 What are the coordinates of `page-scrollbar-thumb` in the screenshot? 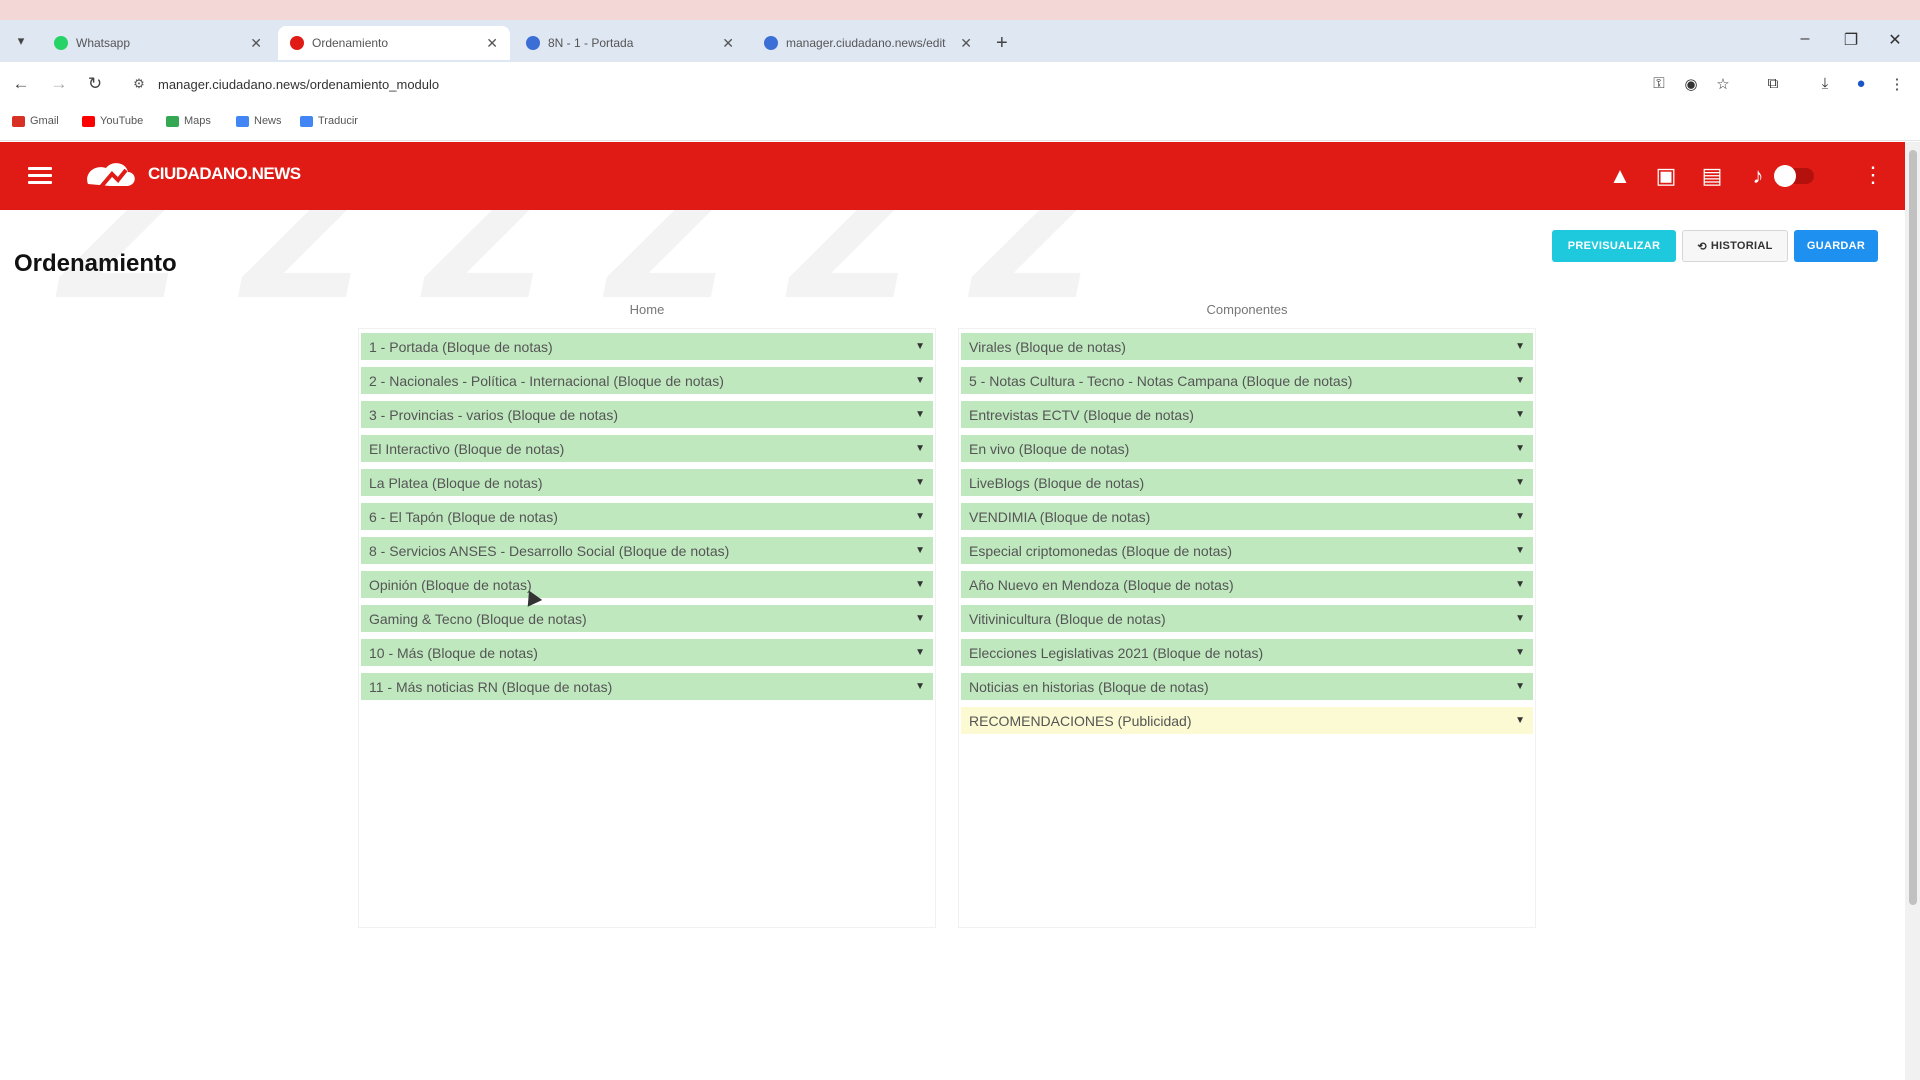 It's located at (1913, 527).